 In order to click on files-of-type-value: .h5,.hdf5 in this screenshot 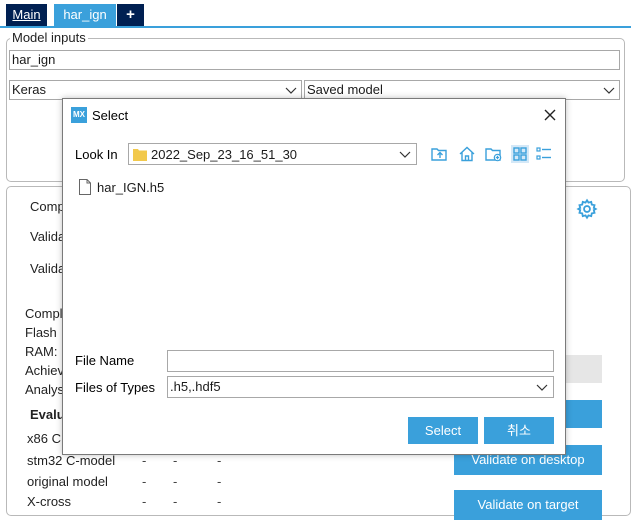, I will do `click(195, 386)`.